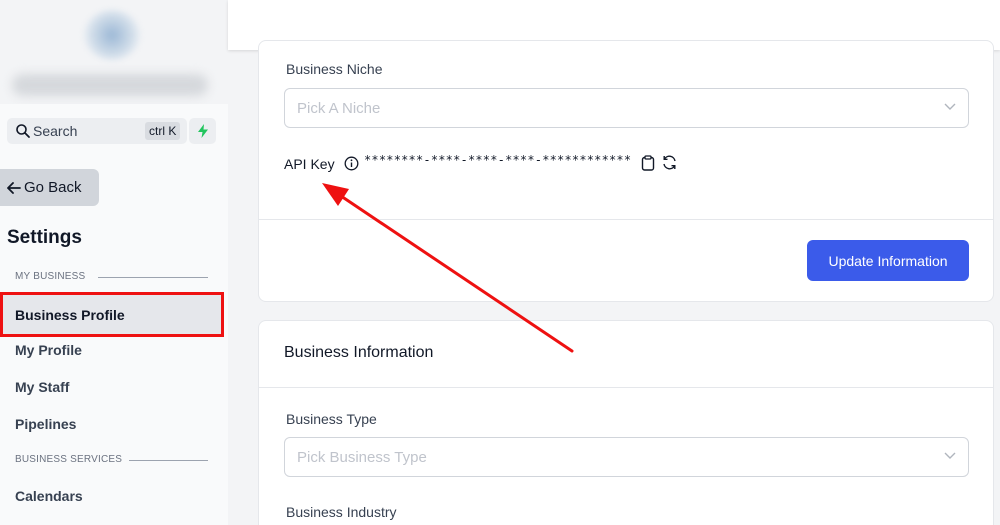  Describe the element at coordinates (53, 187) in the screenshot. I see `go-back-label: Go Back` at that location.